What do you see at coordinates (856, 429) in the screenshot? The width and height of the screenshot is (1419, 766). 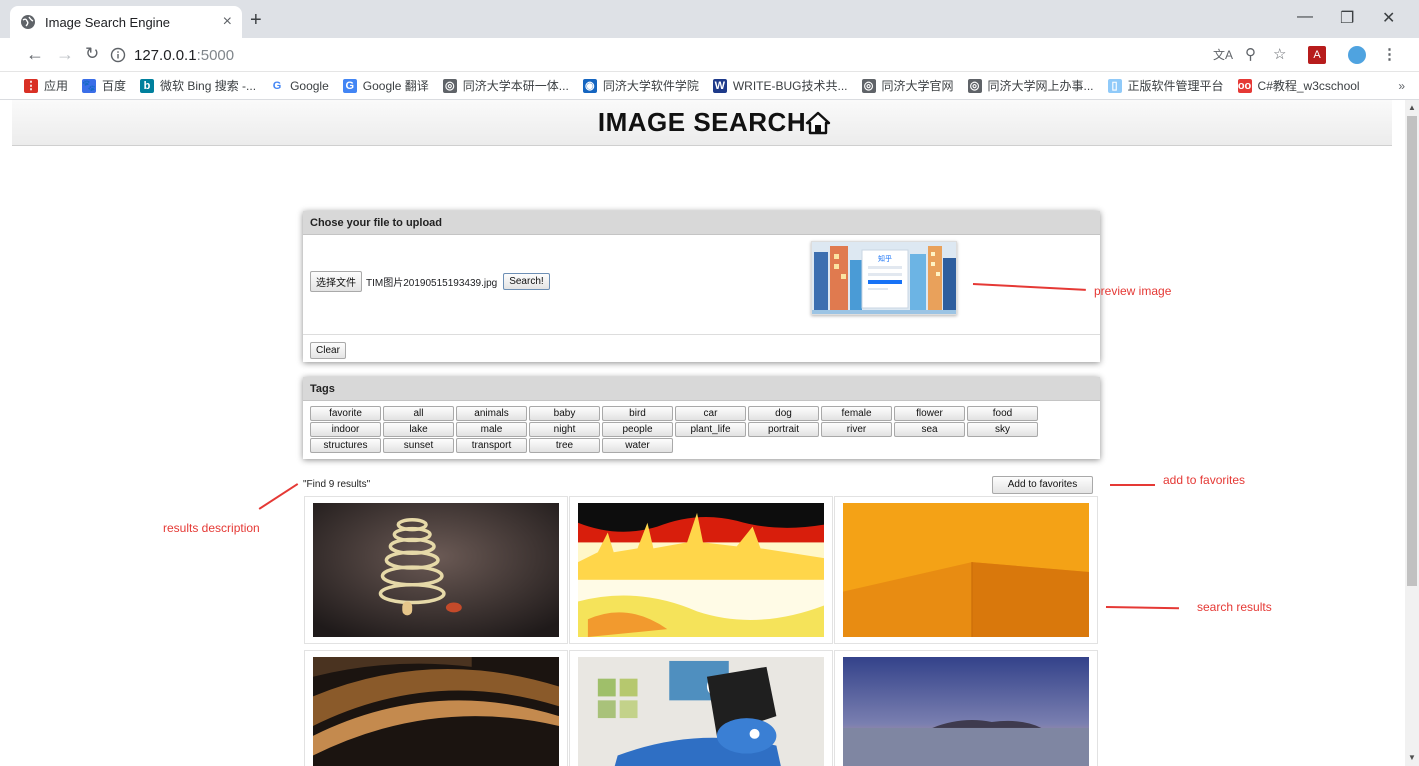 I see `tag-button: river` at bounding box center [856, 429].